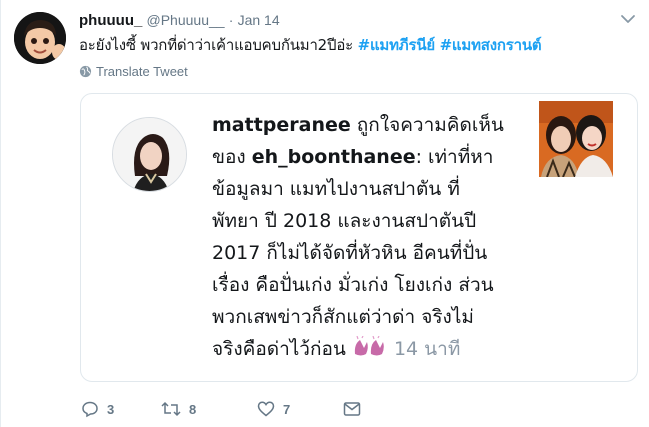 This screenshot has height=427, width=649. I want to click on comment-line: เรื่อง คือปั่นเก่ง มั่วเก่ง โยงเก่ง ส่วน, so click(353, 285).